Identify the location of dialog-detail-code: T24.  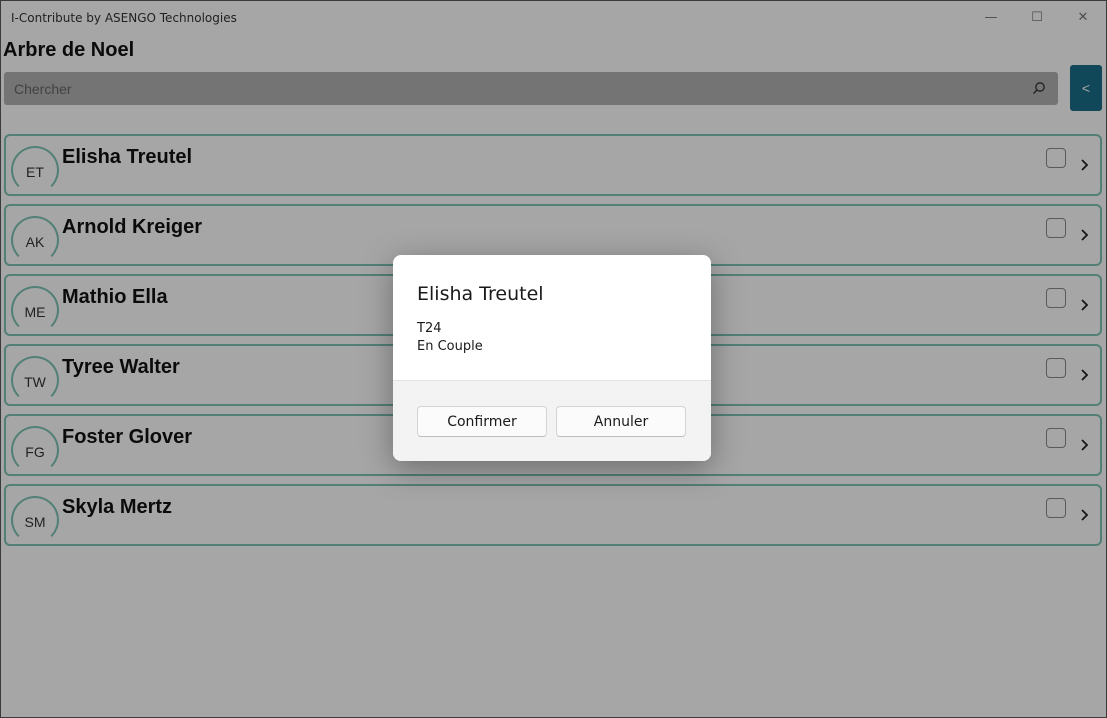
(429, 328).